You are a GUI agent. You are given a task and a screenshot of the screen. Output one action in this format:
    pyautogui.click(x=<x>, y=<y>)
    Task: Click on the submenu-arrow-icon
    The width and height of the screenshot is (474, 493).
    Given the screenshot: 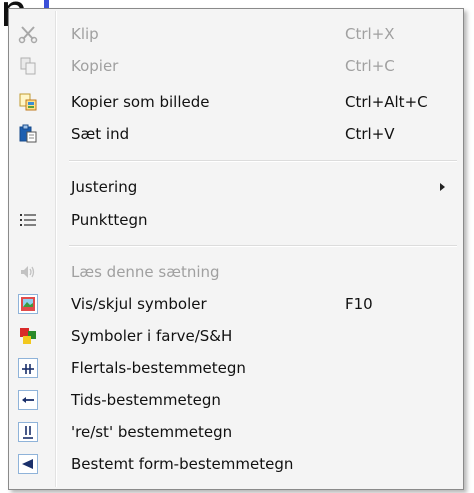 What is the action you would take?
    pyautogui.click(x=442, y=187)
    